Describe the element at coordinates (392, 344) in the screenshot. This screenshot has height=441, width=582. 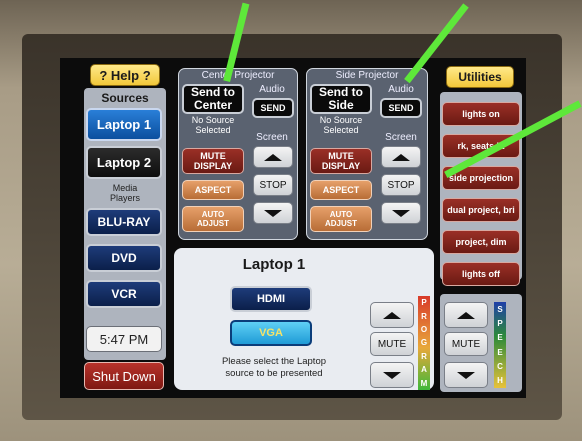
I see `program-mute-button: MUTE` at that location.